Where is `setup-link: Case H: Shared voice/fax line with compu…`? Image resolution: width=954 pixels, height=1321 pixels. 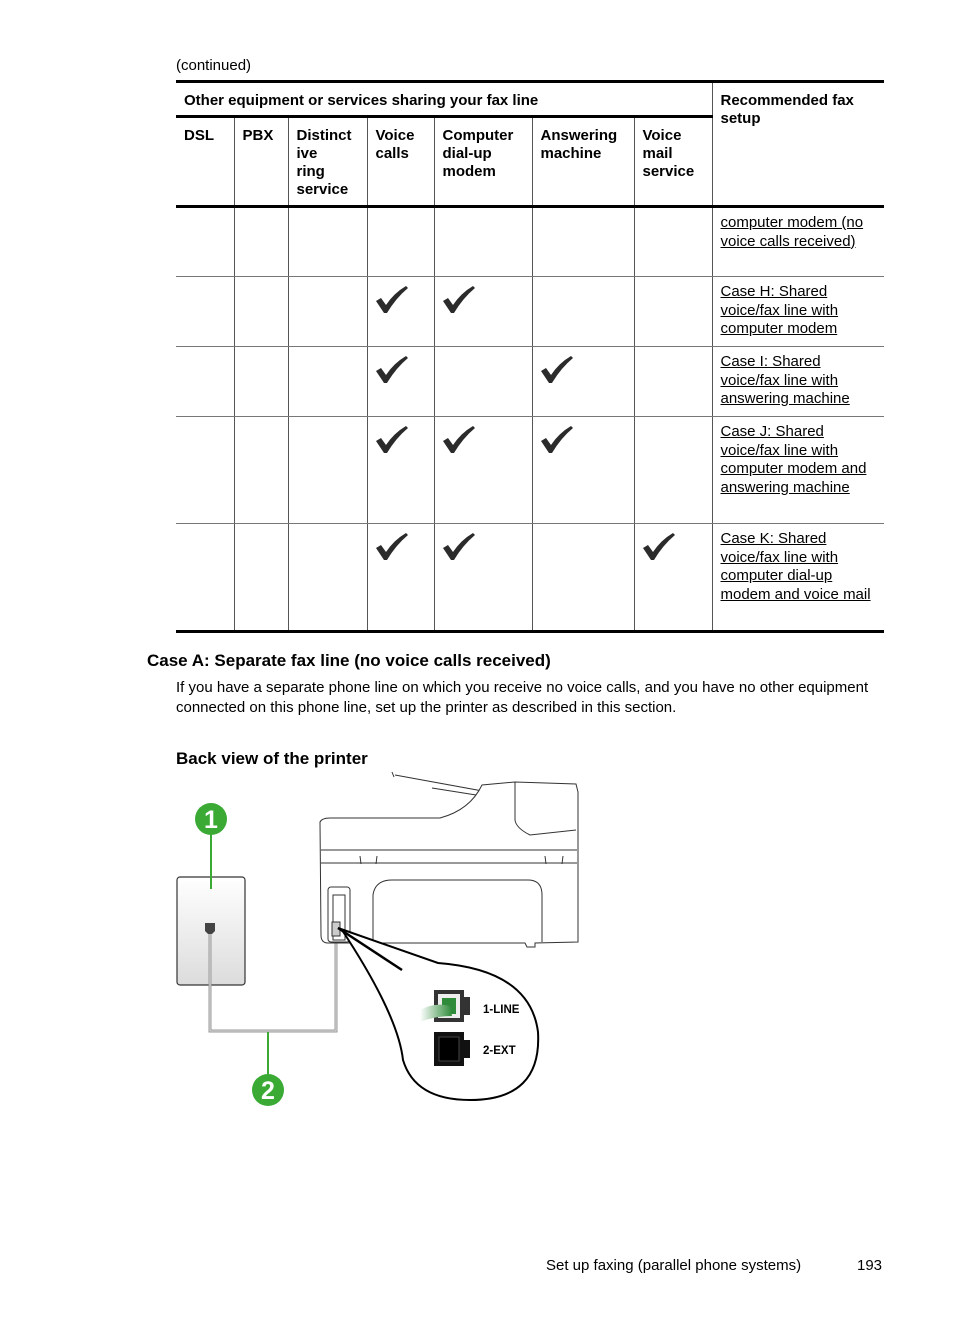
setup-link: Case H: Shared voice/fax line with compu… is located at coordinates (780, 310).